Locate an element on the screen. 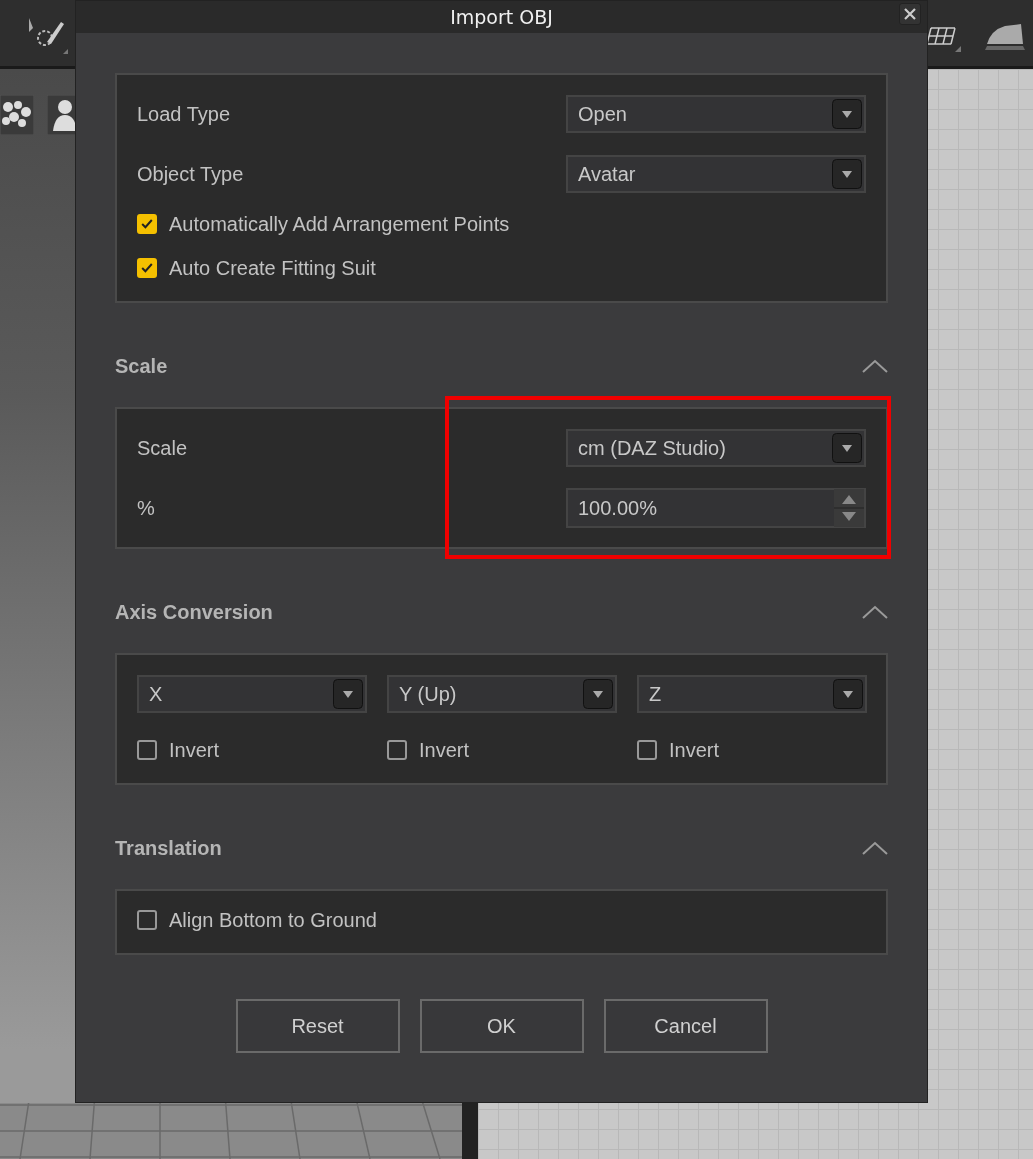 The width and height of the screenshot is (1033, 1159). dialog-button: Reset is located at coordinates (317, 1026).